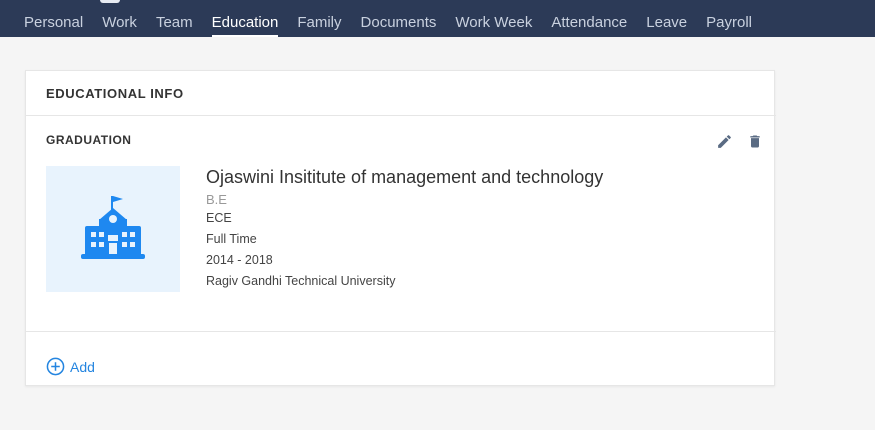 The width and height of the screenshot is (875, 430). I want to click on tab-work: Work, so click(119, 23).